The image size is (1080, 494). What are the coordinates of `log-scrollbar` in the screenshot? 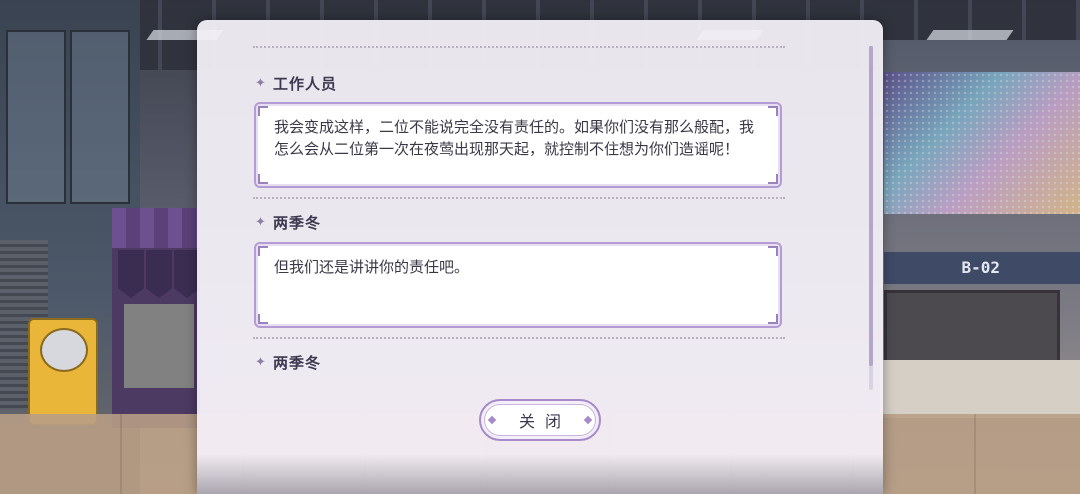 It's located at (871, 218).